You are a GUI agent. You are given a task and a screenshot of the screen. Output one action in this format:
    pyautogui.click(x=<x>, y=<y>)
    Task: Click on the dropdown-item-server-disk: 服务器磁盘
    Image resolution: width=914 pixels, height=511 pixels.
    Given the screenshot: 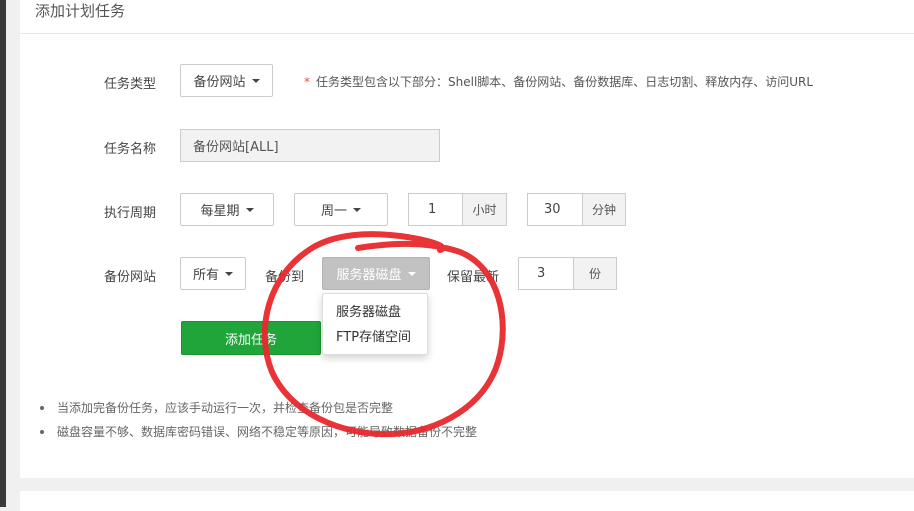 What is the action you would take?
    pyautogui.click(x=375, y=312)
    